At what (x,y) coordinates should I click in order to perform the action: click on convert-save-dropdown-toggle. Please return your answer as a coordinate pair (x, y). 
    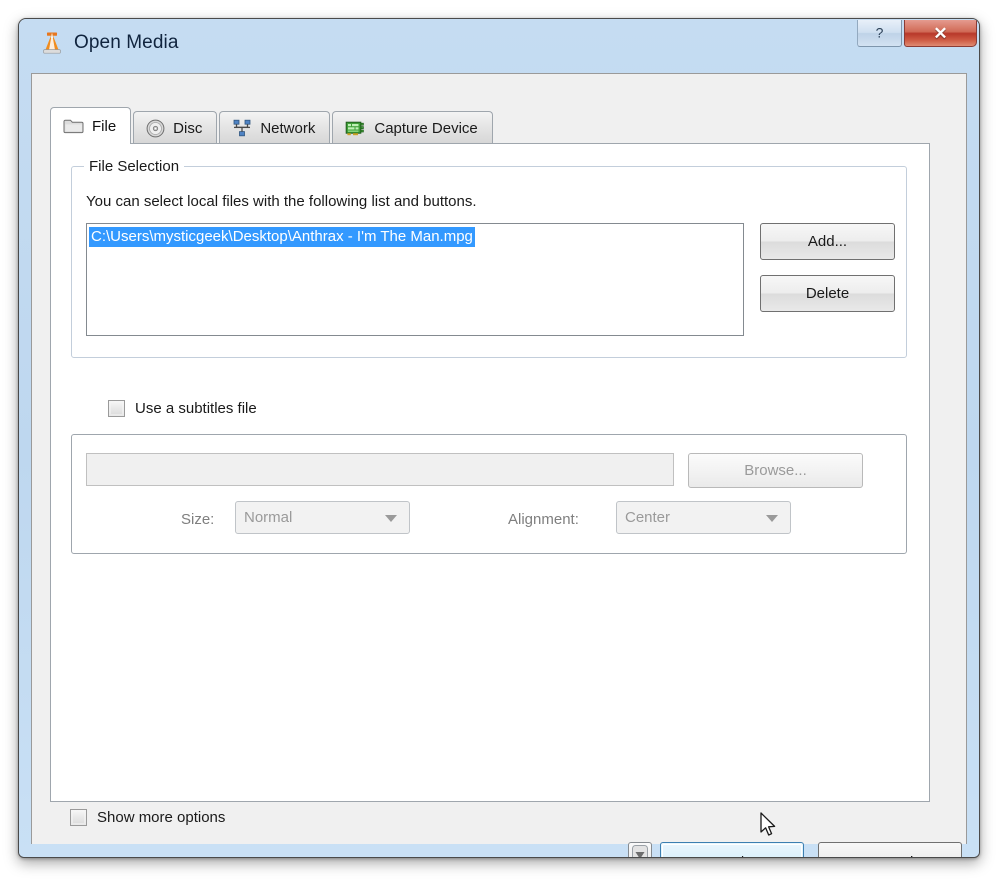
    Looking at the image, I should click on (640, 849).